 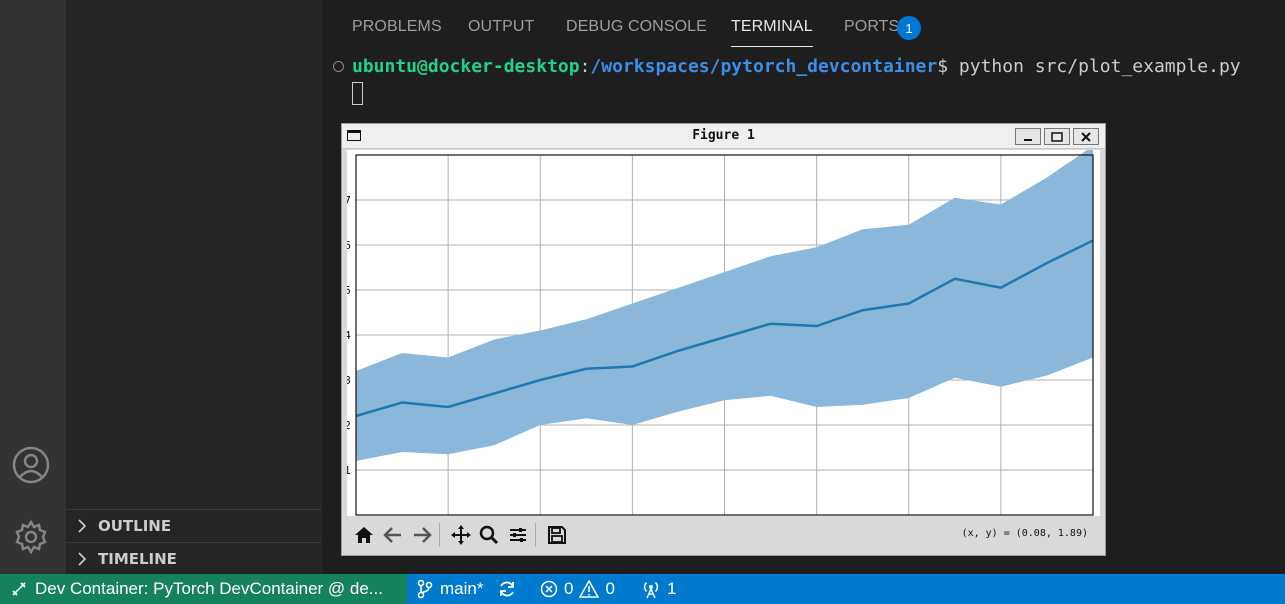 I want to click on timeline-section: TIMELINE, so click(x=193, y=558).